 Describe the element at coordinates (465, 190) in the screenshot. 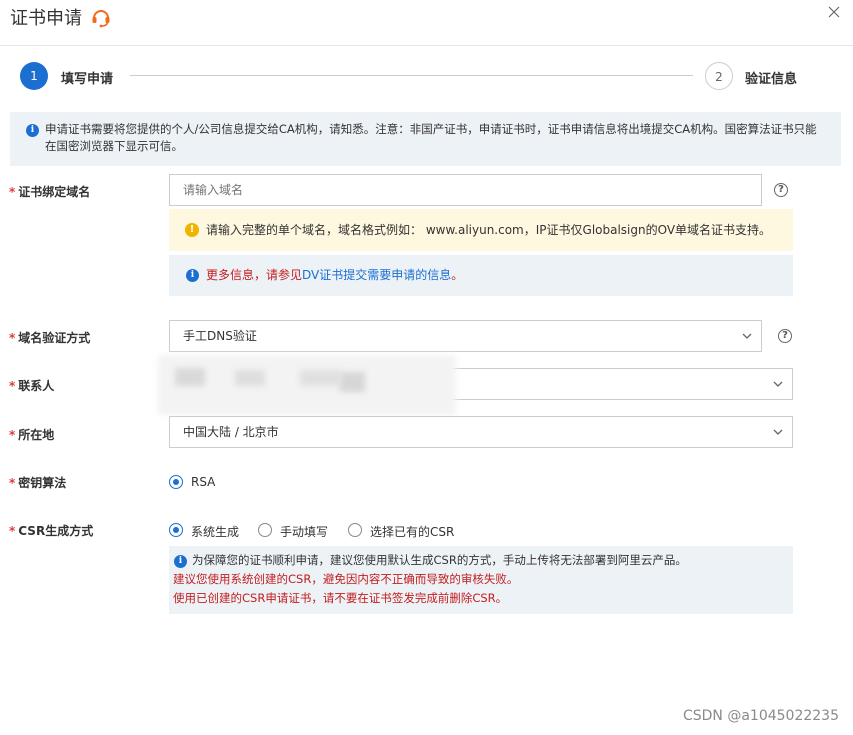

I see `domain-input` at that location.